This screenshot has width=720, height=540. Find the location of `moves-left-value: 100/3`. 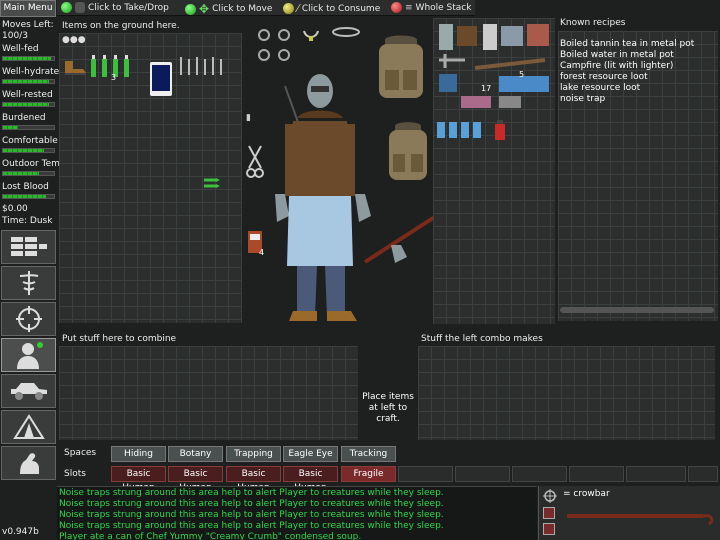

moves-left-value: 100/3 is located at coordinates (15, 36).